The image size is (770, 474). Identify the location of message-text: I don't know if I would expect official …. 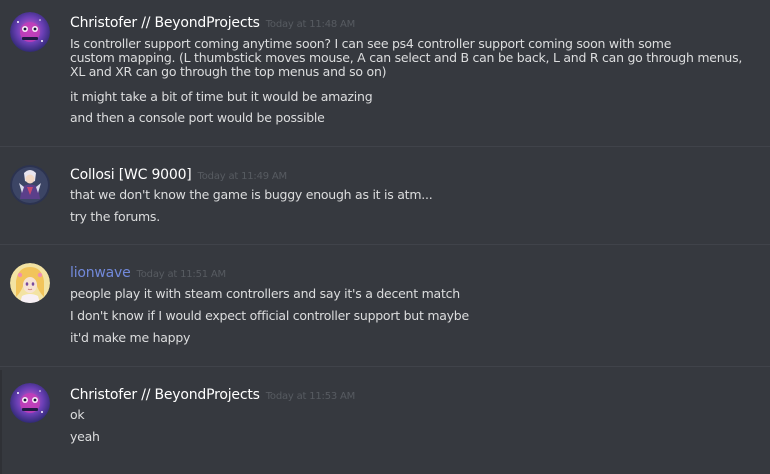
(269, 315).